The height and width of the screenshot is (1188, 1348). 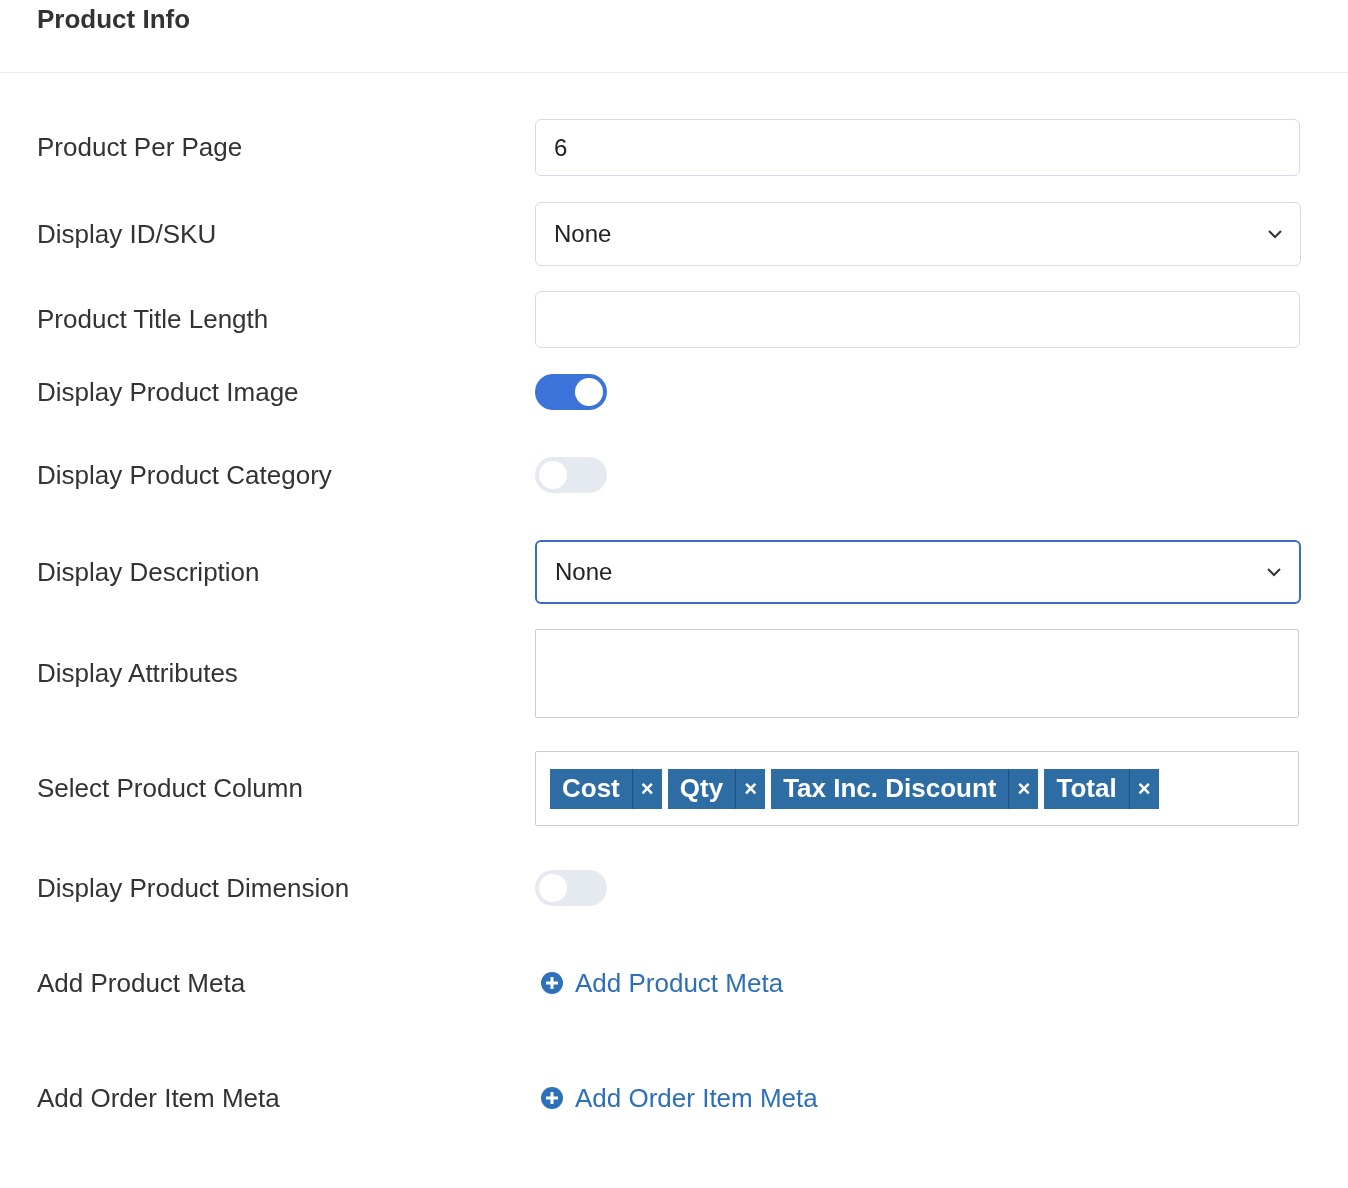 What do you see at coordinates (662, 983) in the screenshot?
I see `add-meta-link: Add Product Meta` at bounding box center [662, 983].